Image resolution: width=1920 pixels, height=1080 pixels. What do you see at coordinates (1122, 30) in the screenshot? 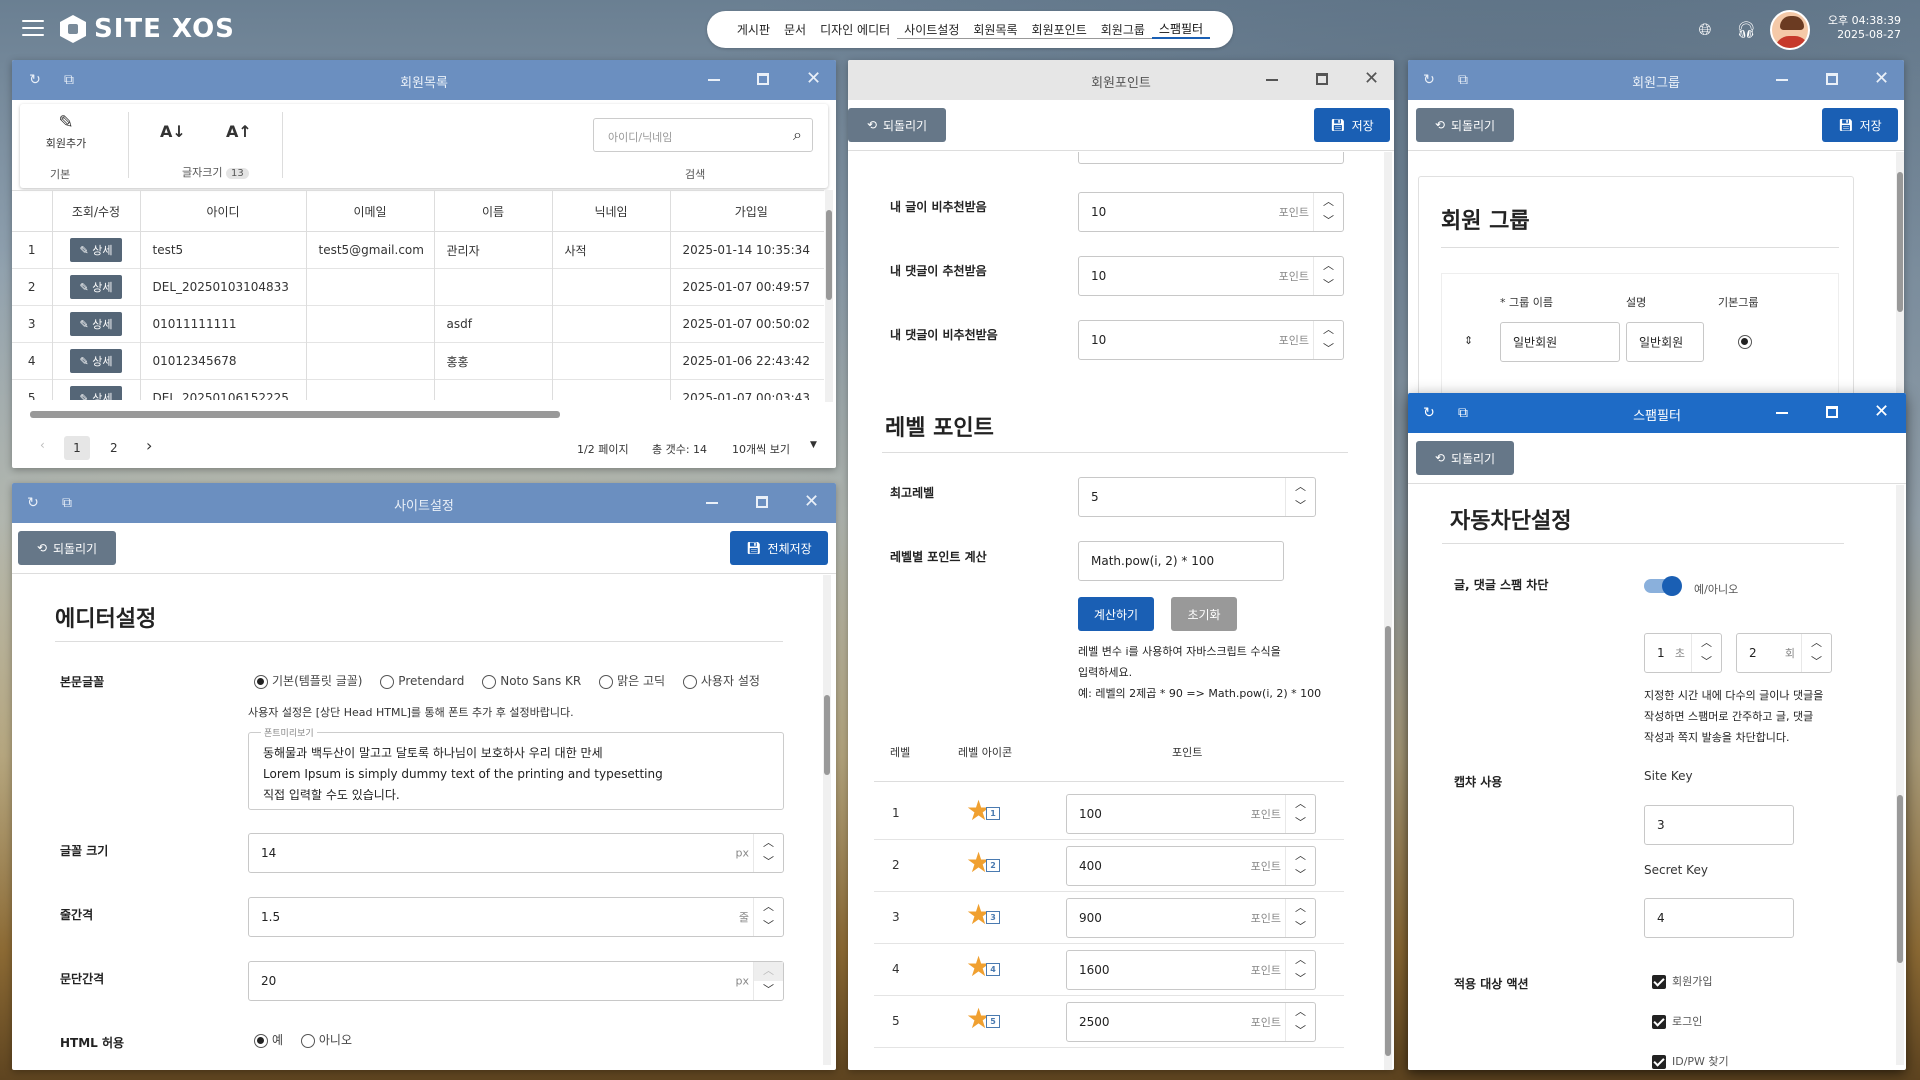
I see `nav-member-groups: 회원그룹` at bounding box center [1122, 30].